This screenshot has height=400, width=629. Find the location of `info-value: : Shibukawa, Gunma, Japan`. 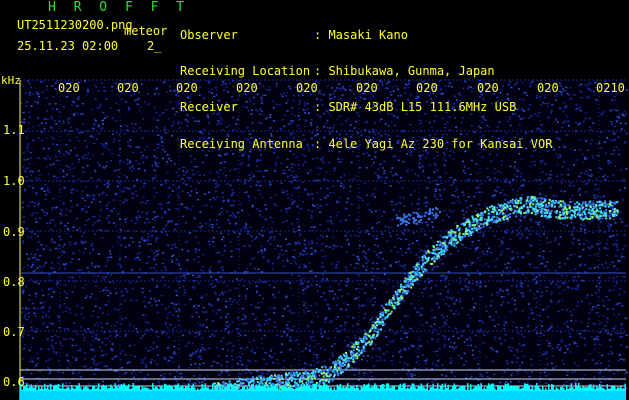

info-value: : Shibukawa, Gunma, Japan is located at coordinates (404, 71).